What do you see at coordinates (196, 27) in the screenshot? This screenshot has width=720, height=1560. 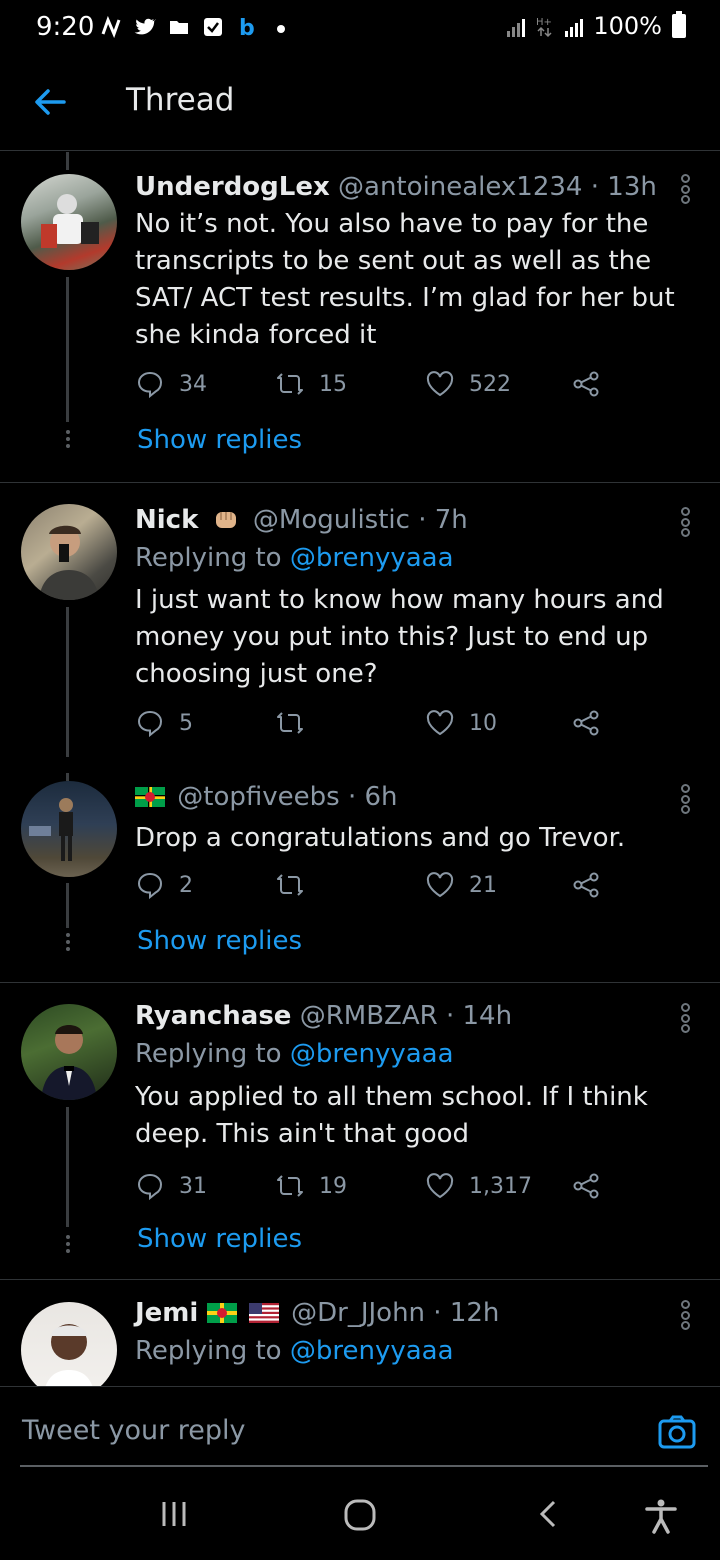 I see `notification-icons: b` at bounding box center [196, 27].